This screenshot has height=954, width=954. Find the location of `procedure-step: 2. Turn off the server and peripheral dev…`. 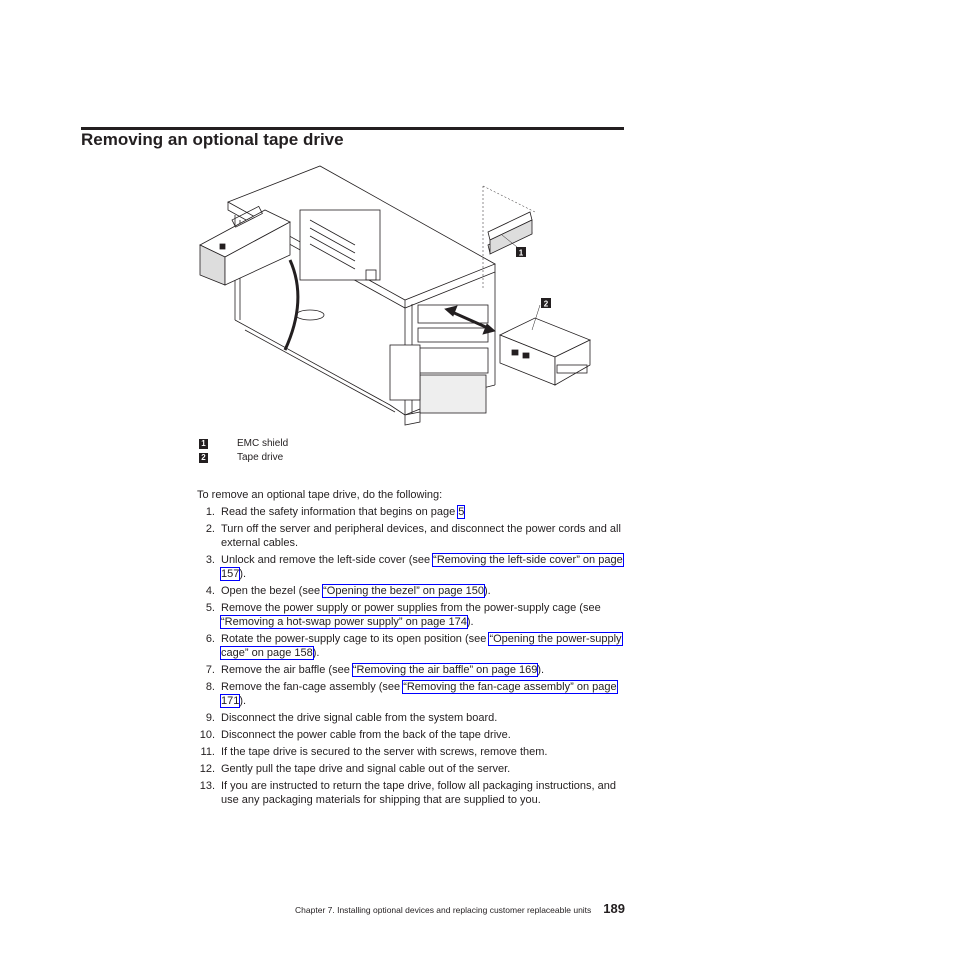

procedure-step: 2. Turn off the server and peripheral dev… is located at coordinates (412, 536).